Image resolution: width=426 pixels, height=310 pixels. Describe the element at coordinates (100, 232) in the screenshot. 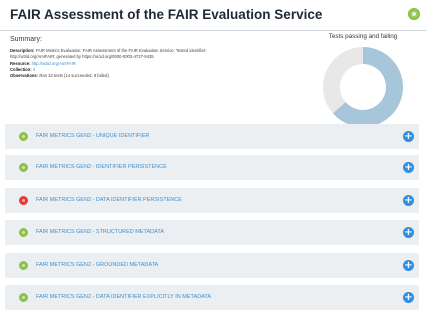

I see `metric-label: FAIR METRICS GEN2 - STRUCTURED METADATA` at that location.